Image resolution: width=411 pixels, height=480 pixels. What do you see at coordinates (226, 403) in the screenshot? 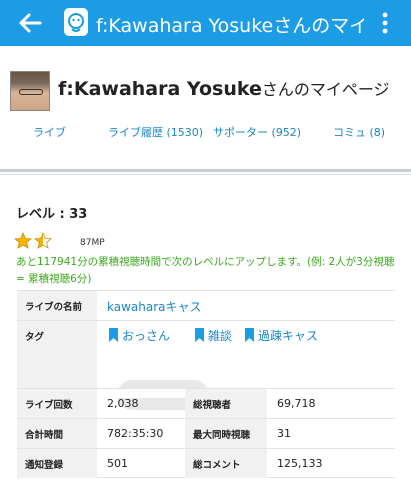
I see `stat-label: 総視聴者` at bounding box center [226, 403].